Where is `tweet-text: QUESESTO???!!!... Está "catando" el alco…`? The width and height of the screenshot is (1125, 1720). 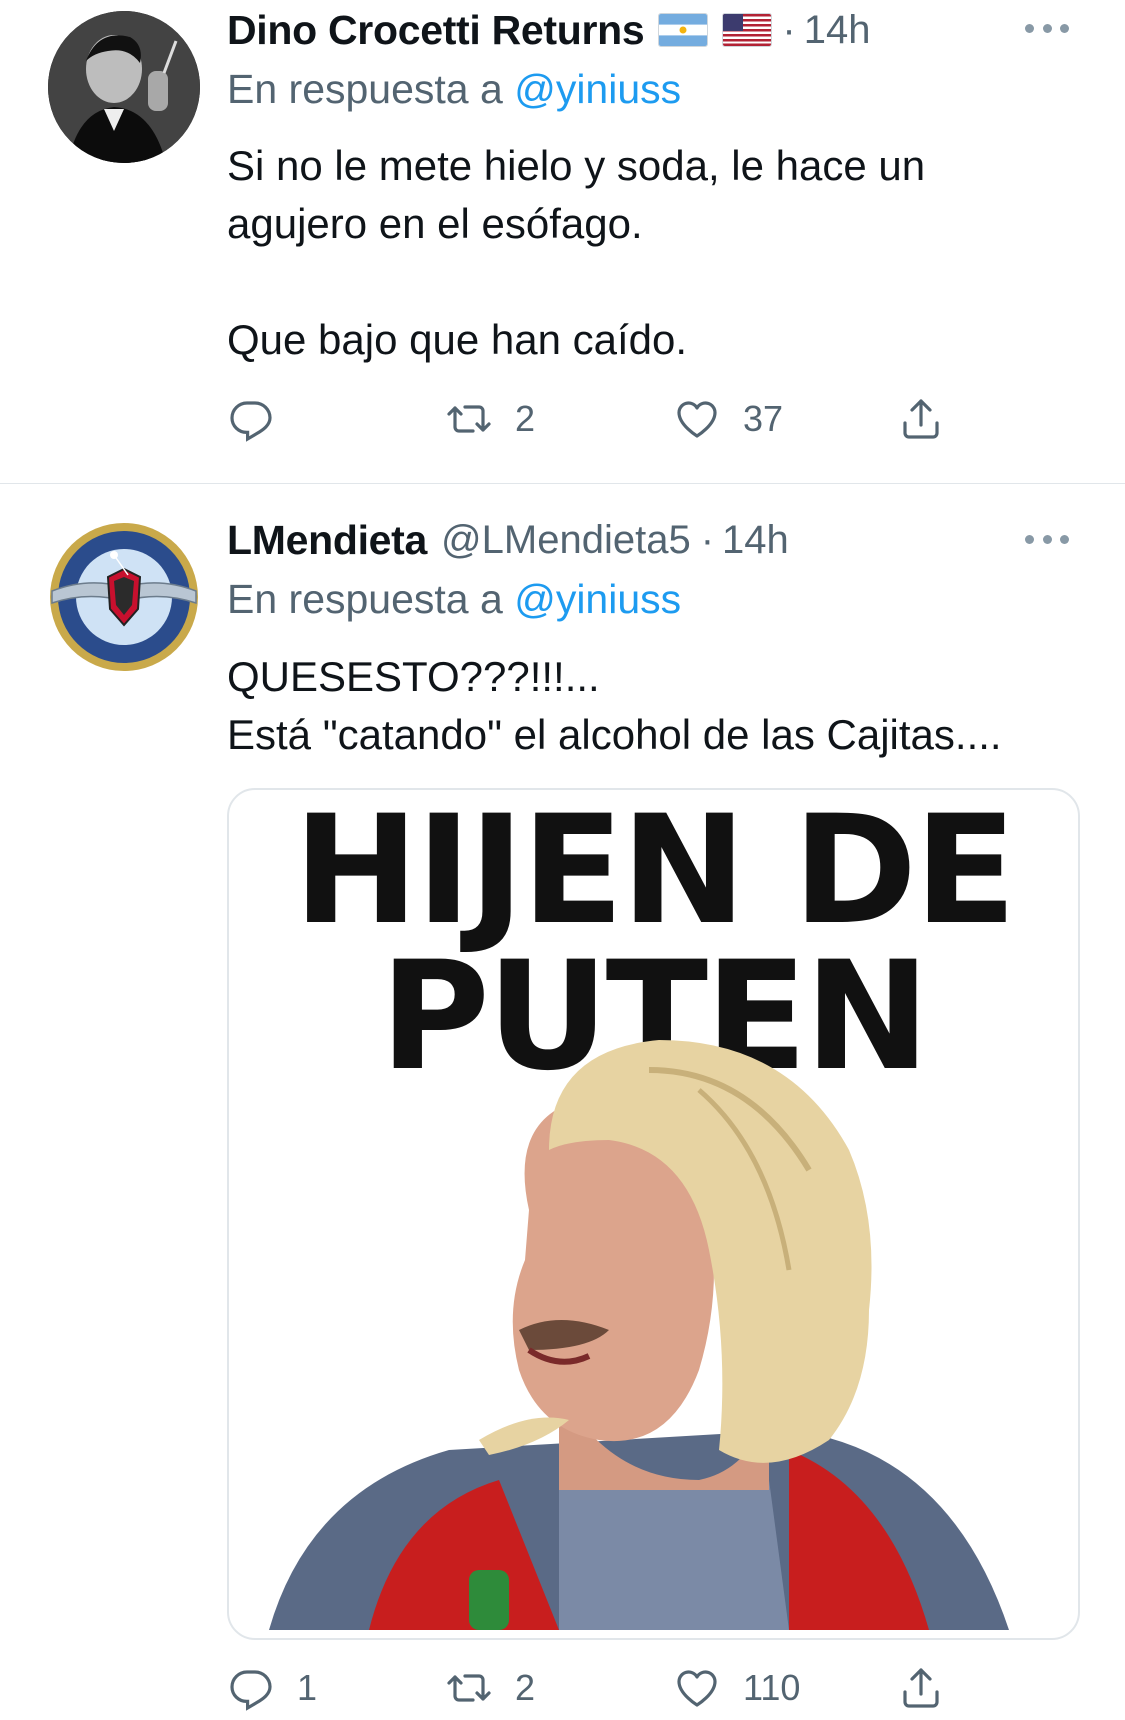
tweet-text: QUESESTO???!!!... Está "catando" el alco… is located at coordinates (614, 706).